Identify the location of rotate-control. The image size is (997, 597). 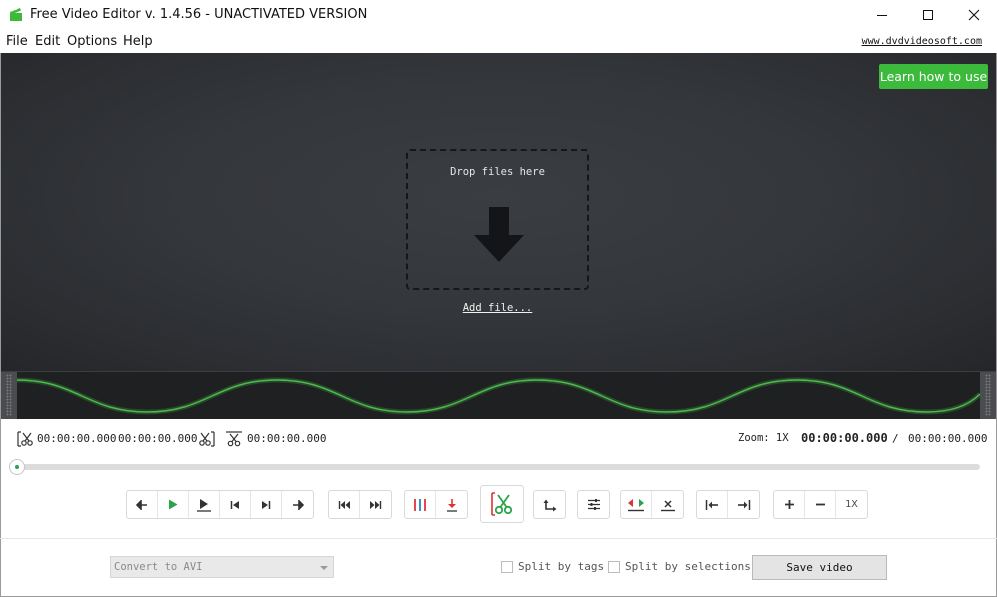
(549, 504).